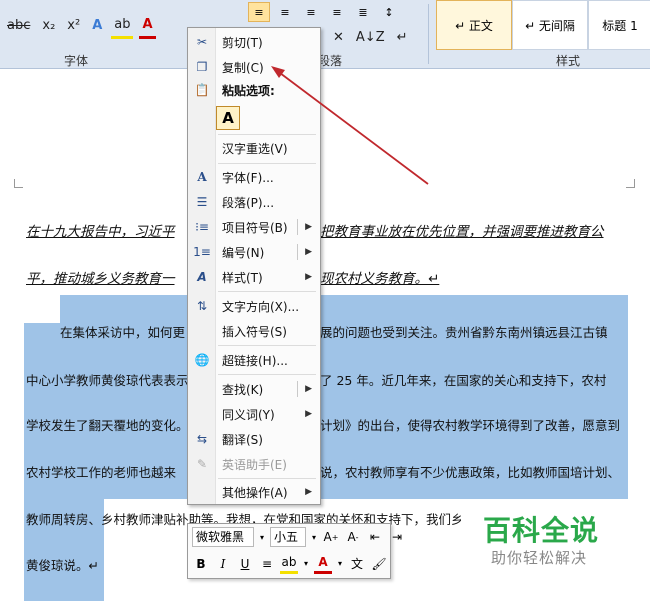 The image size is (650, 601). I want to click on arrow-line, so click(352, 127).